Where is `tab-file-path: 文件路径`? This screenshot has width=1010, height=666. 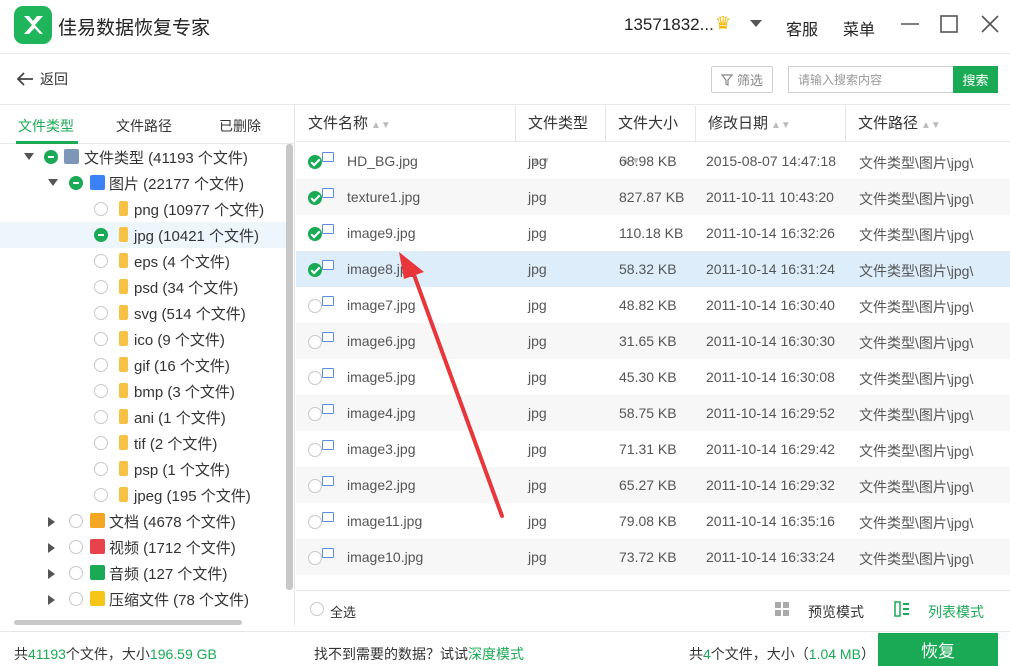 tab-file-path: 文件路径 is located at coordinates (144, 126).